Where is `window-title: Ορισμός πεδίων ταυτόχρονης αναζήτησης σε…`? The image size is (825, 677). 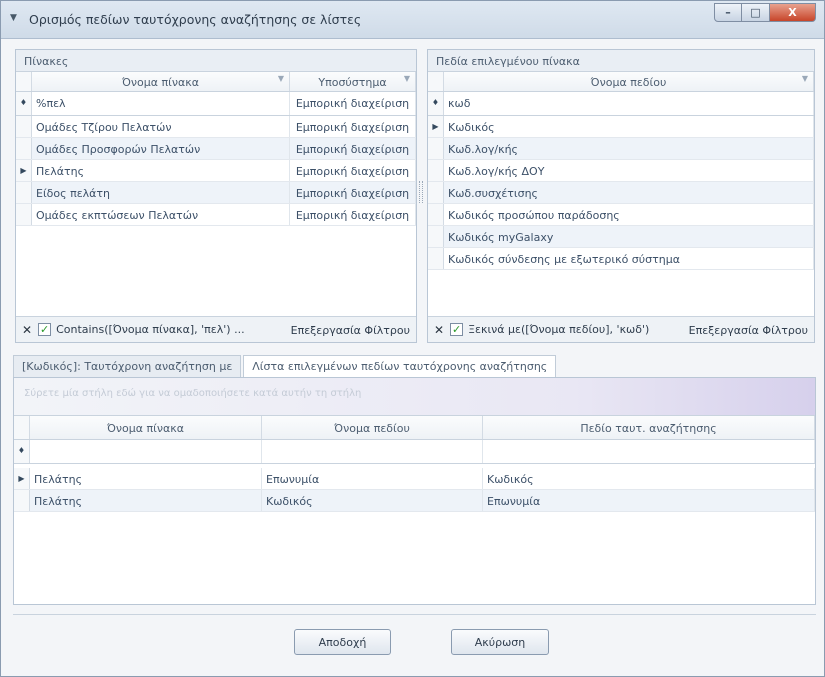
window-title: Ορισμός πεδίων ταυτόχρονης αναζήτησης σε… is located at coordinates (195, 19).